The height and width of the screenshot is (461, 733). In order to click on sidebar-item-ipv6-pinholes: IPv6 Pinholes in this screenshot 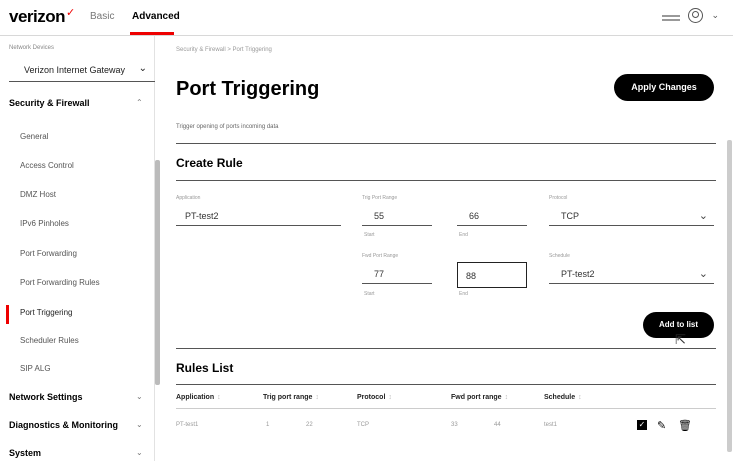, I will do `click(44, 223)`.